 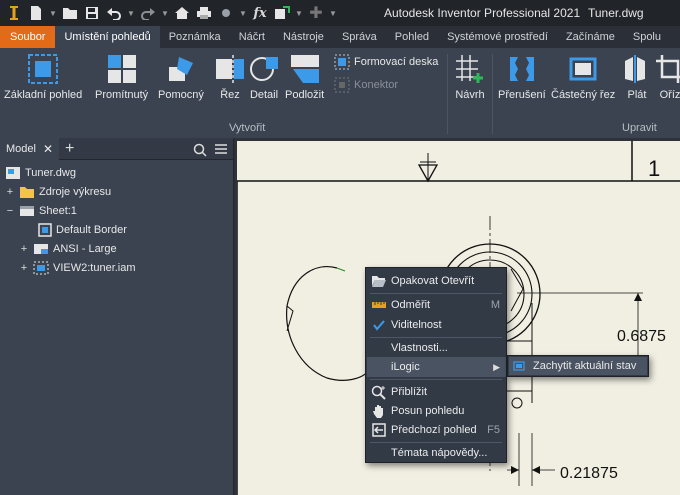 I want to click on dimension-0-6875: 0.6875, so click(x=641, y=336).